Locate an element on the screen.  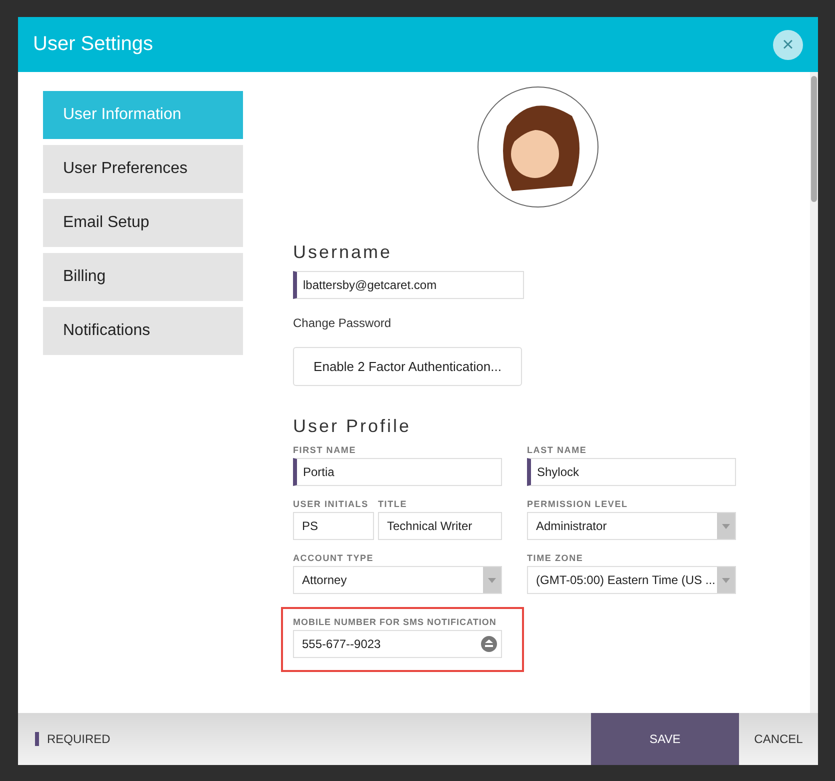
field-label: FIRST NAME is located at coordinates (325, 450).